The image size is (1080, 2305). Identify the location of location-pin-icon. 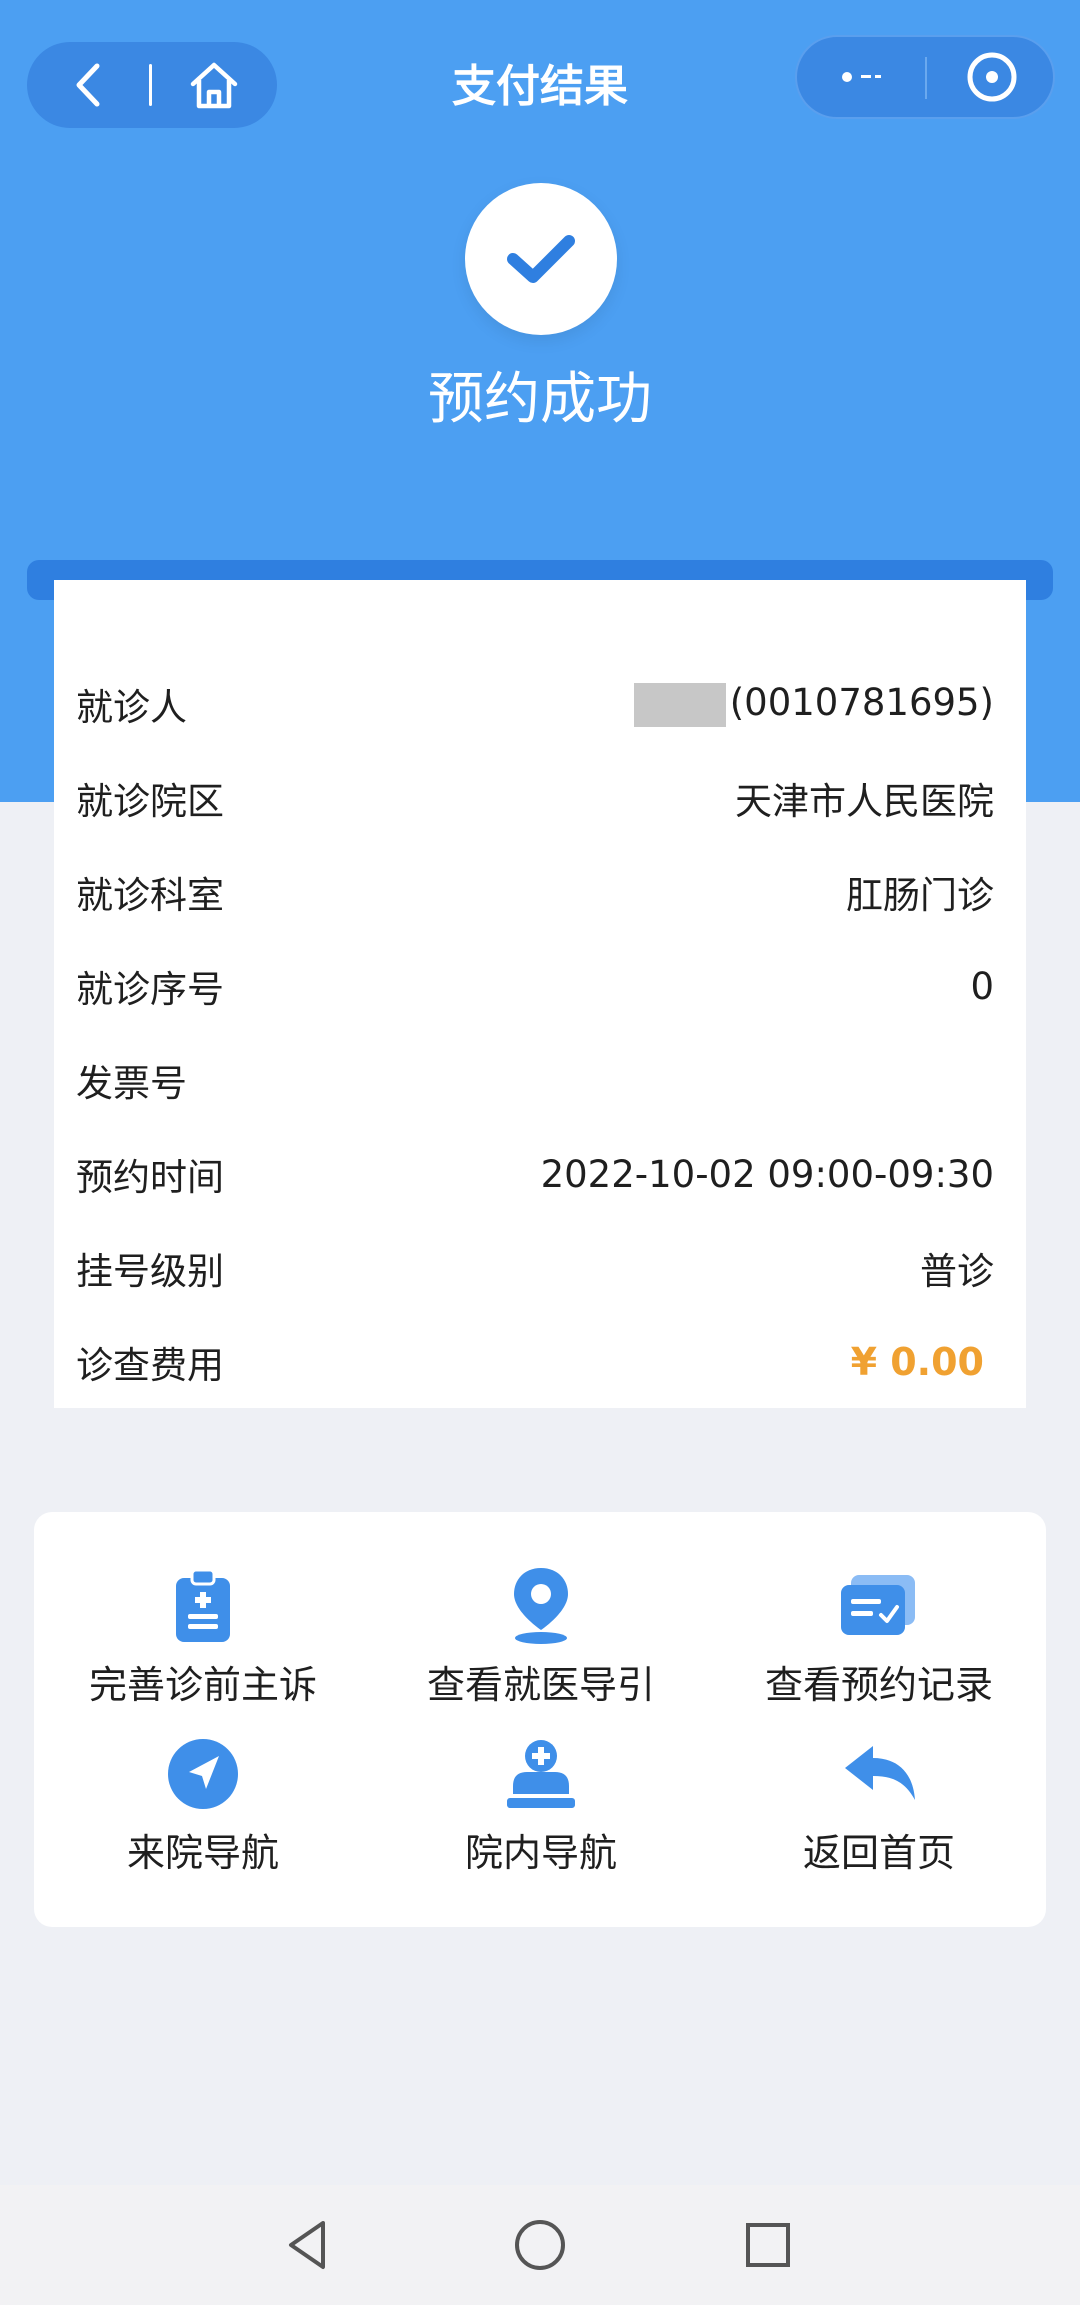
(541, 1606).